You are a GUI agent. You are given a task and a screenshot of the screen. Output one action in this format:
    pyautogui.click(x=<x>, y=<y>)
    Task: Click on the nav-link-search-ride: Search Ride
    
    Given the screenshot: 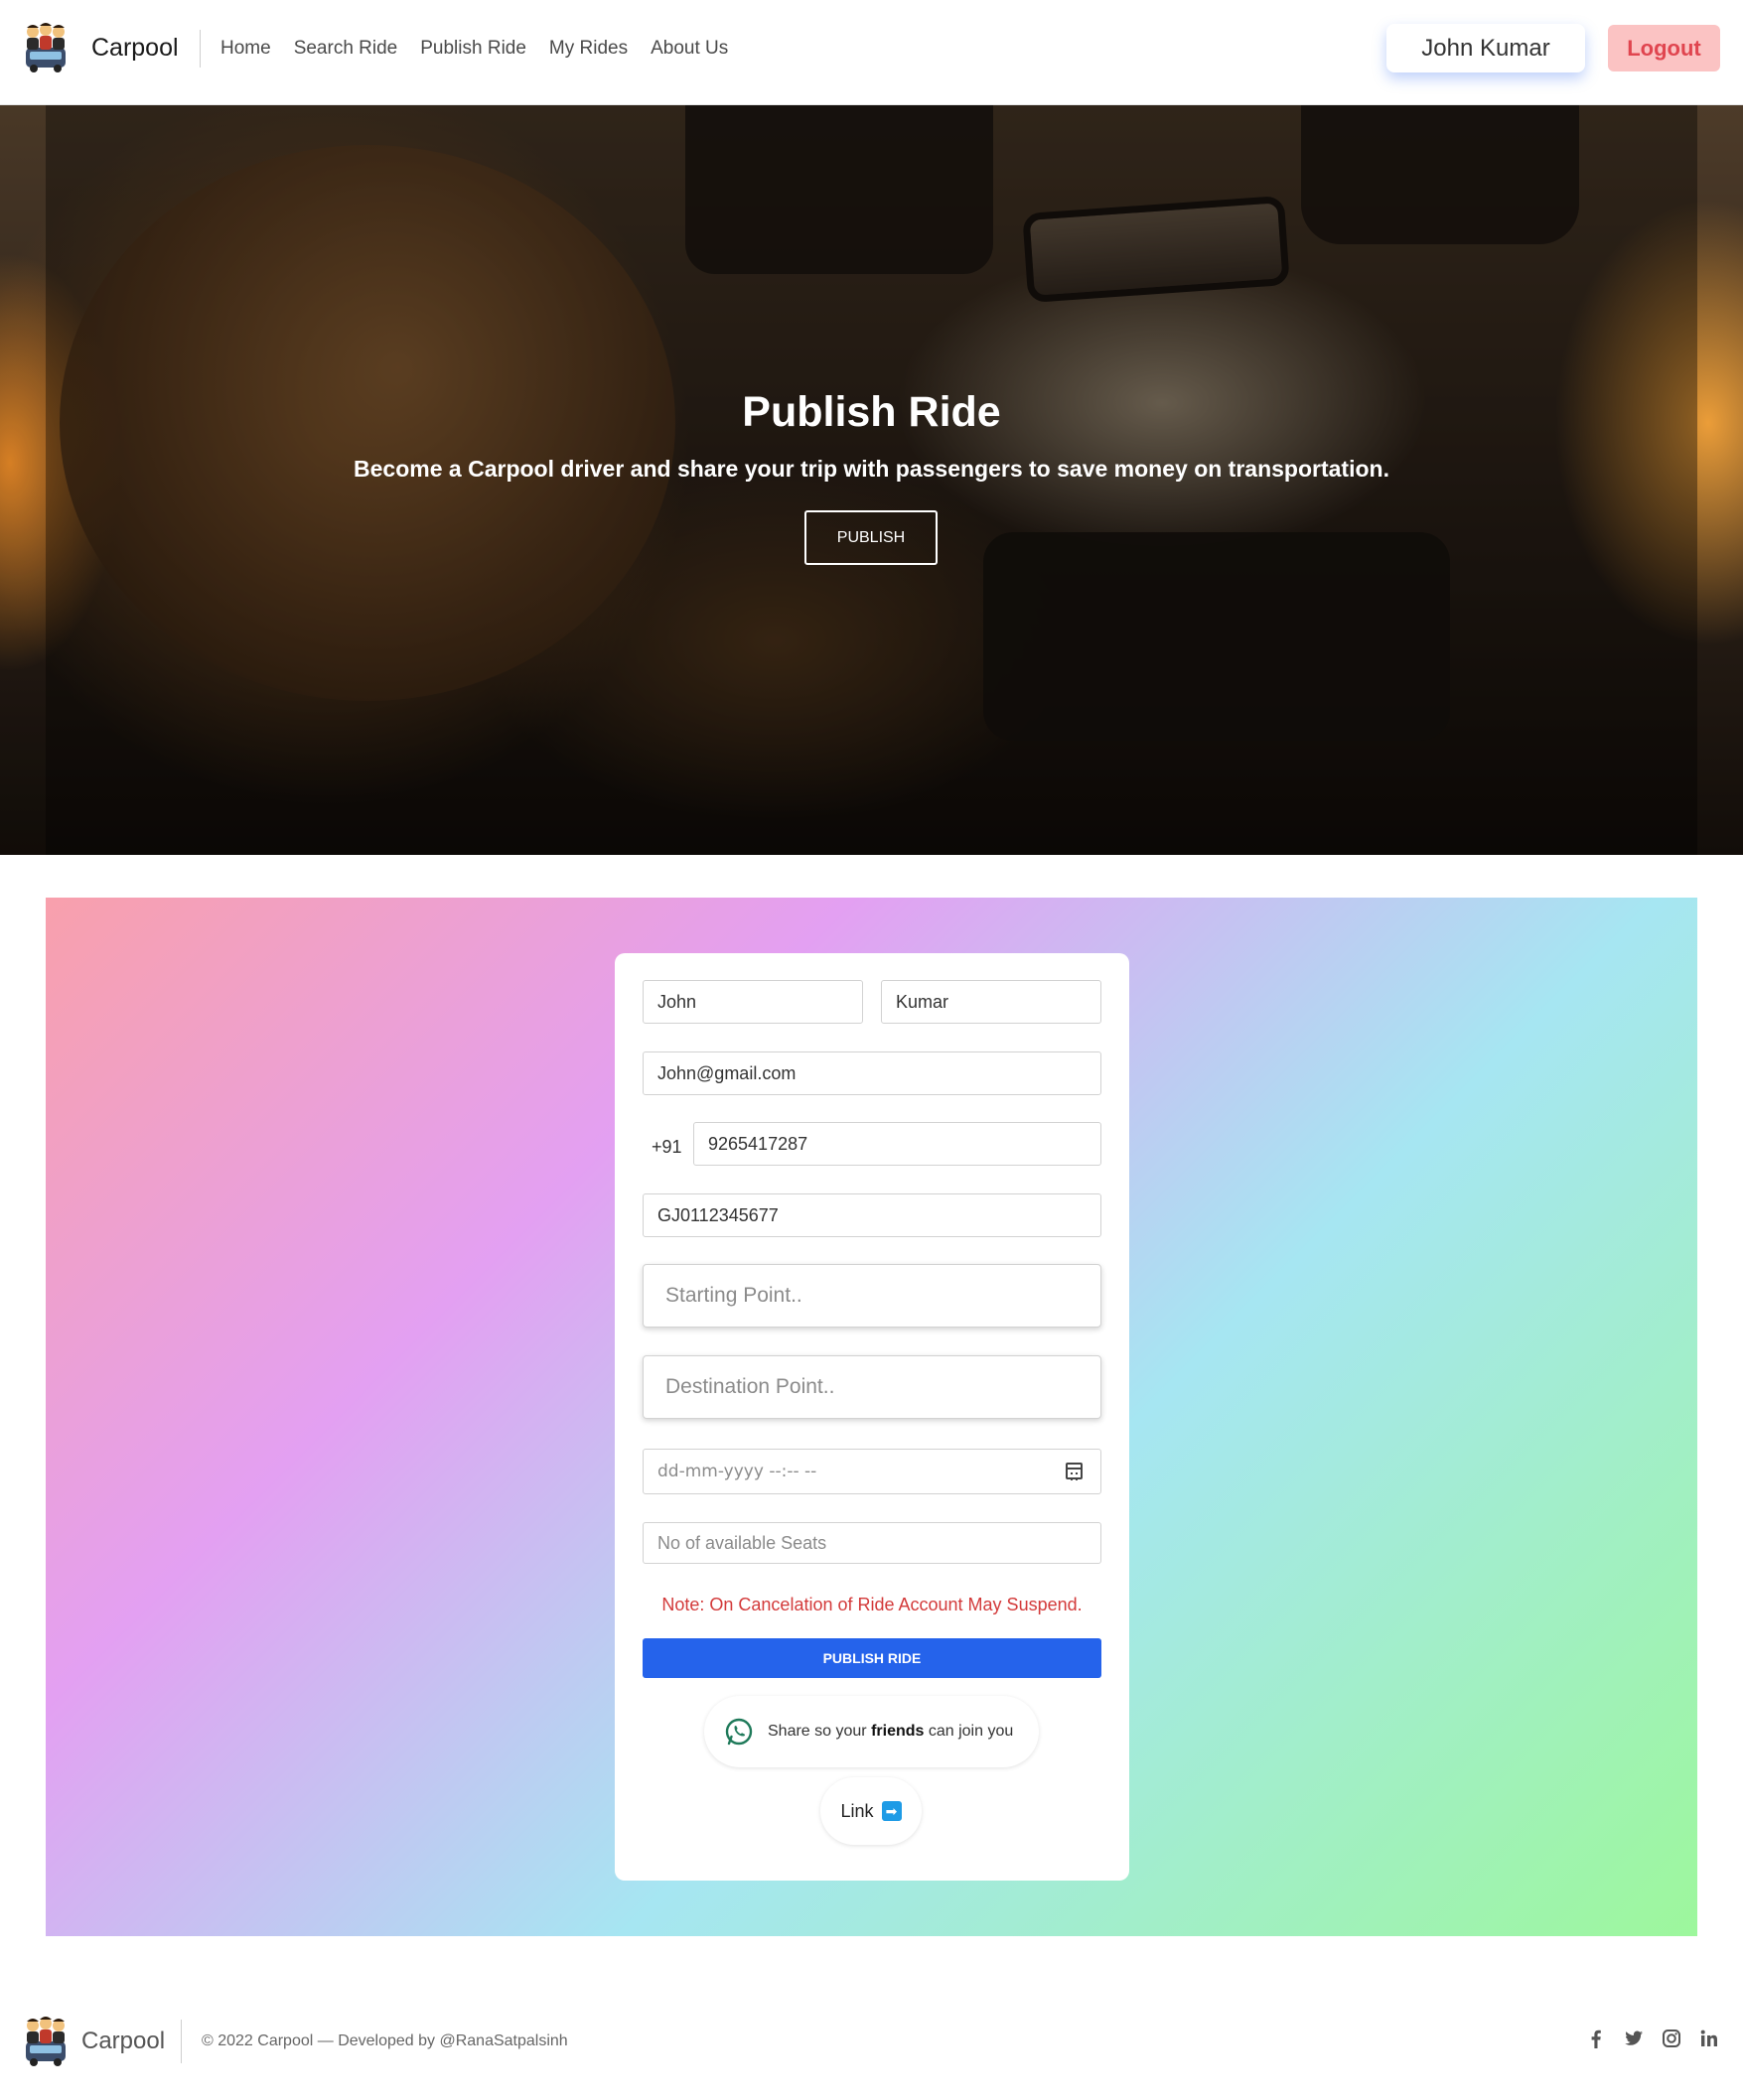 What is the action you would take?
    pyautogui.click(x=346, y=49)
    